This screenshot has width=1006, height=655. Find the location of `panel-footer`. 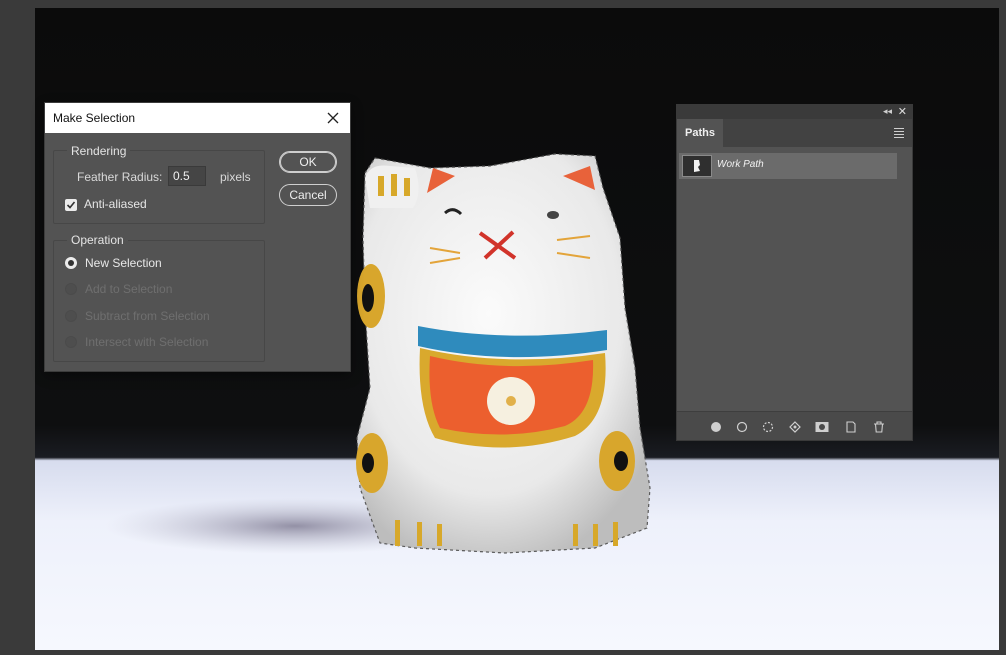

panel-footer is located at coordinates (794, 425).